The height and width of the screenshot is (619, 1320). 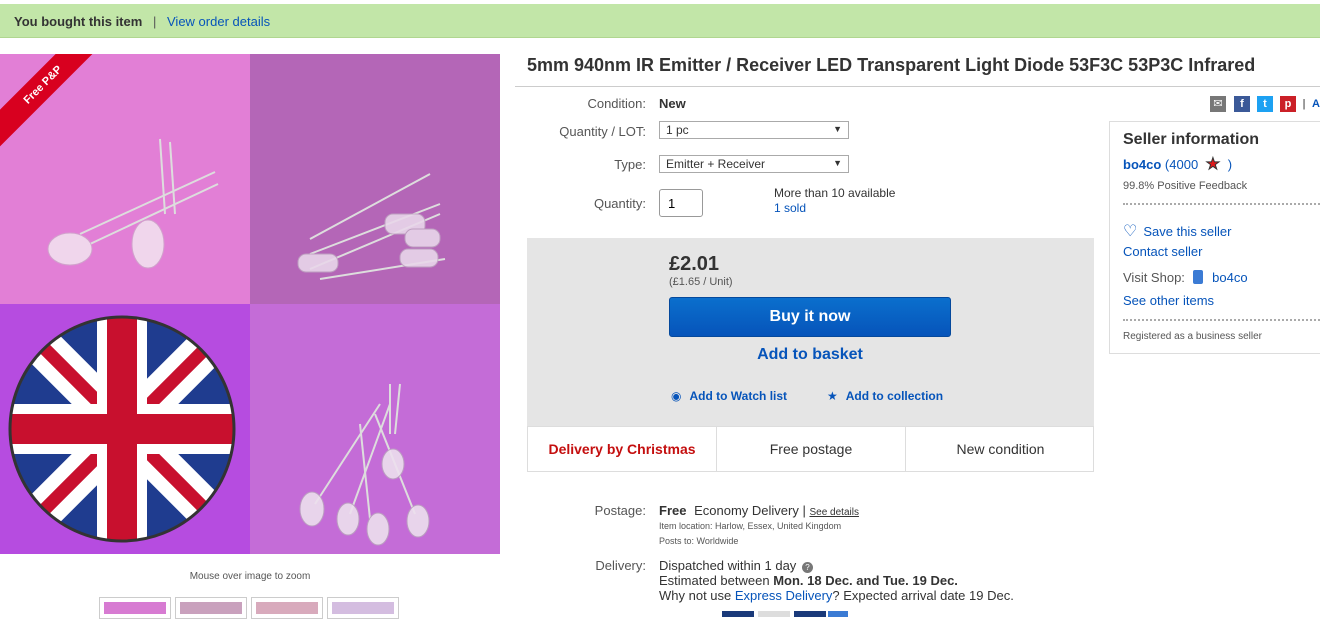 I want to click on registered-business-text: Registered as a business seller, so click(x=1192, y=336).